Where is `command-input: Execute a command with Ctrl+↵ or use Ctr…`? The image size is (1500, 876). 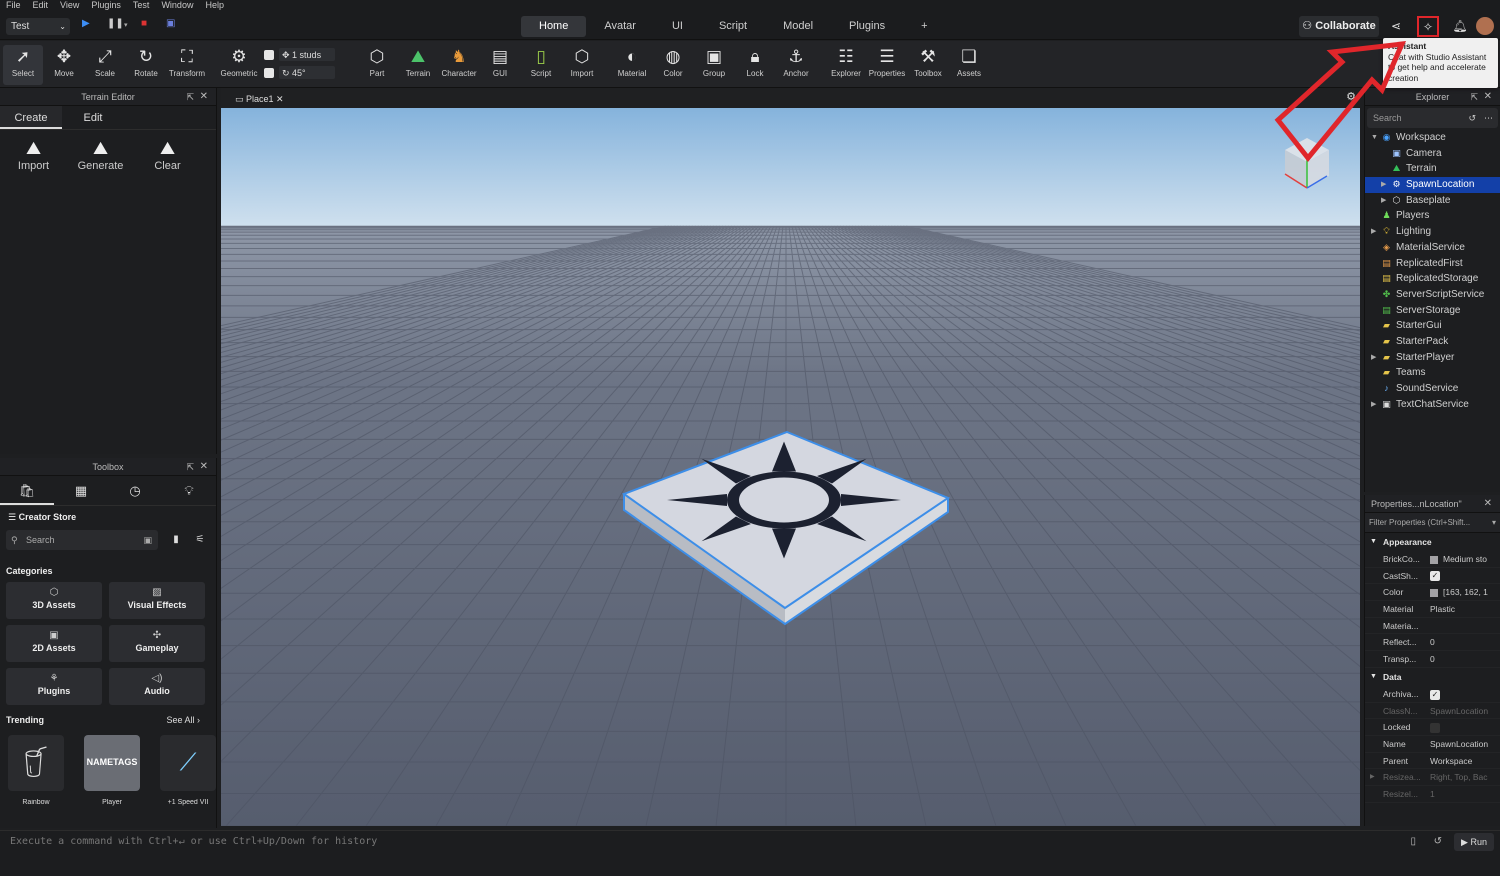 command-input: Execute a command with Ctrl+↵ or use Ctr… is located at coordinates (193, 841).